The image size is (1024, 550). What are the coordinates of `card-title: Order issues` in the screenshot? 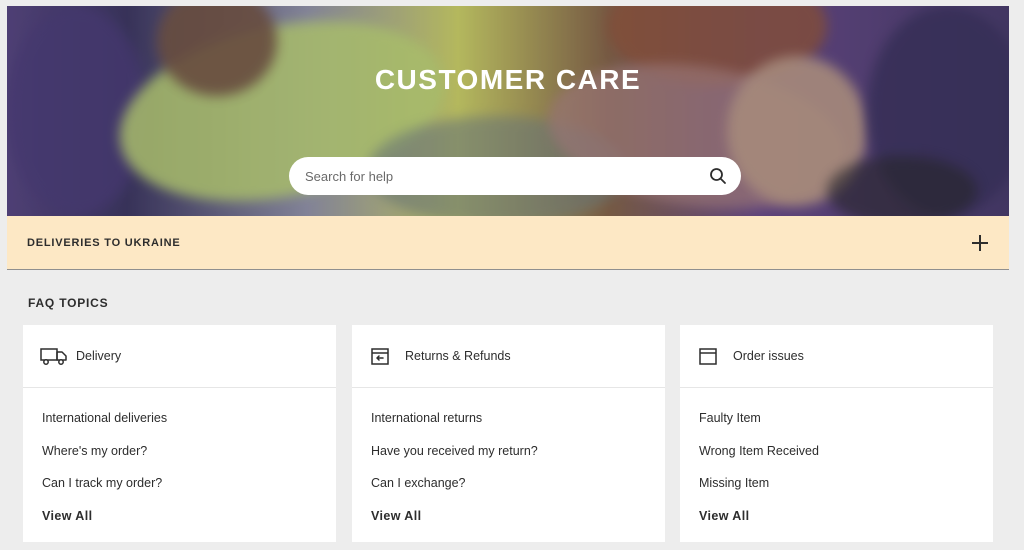 It's located at (768, 356).